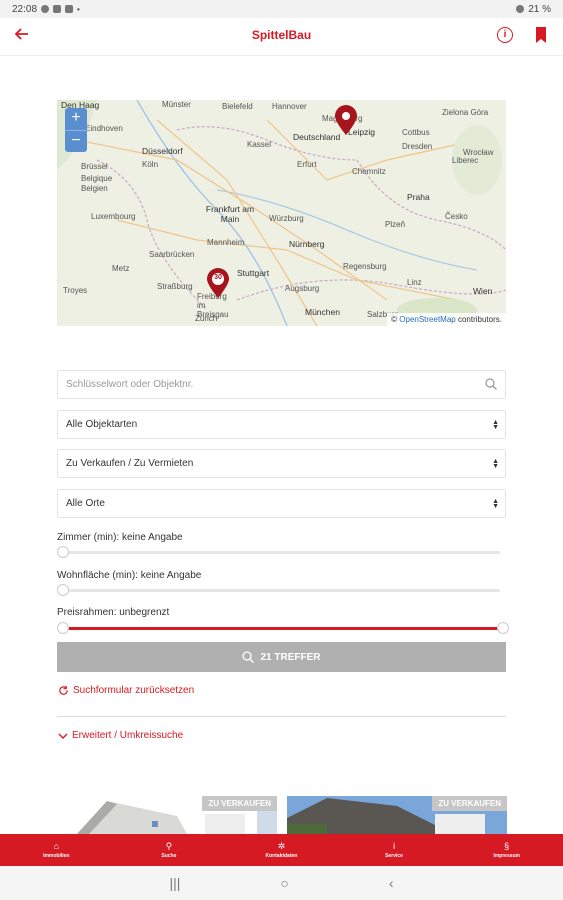 The image size is (563, 900). I want to click on rooms-slider-label: Zimmer (min): keine Angabe, so click(120, 537).